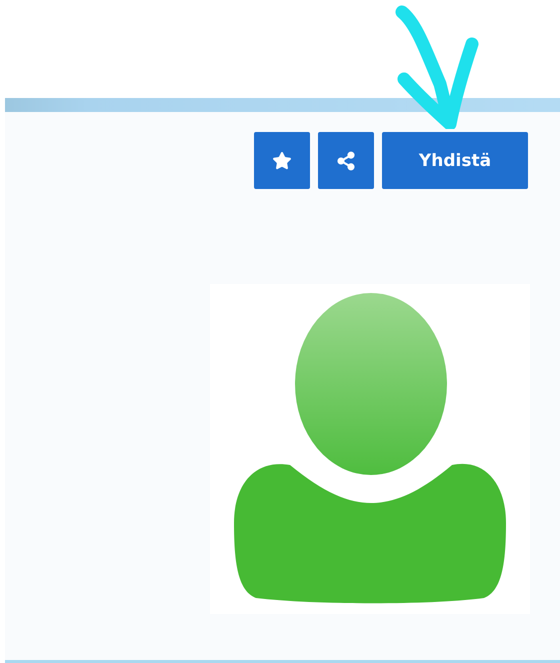 This screenshot has height=663, width=560. Describe the element at coordinates (455, 160) in the screenshot. I see `connect-button: Yhdistä` at that location.